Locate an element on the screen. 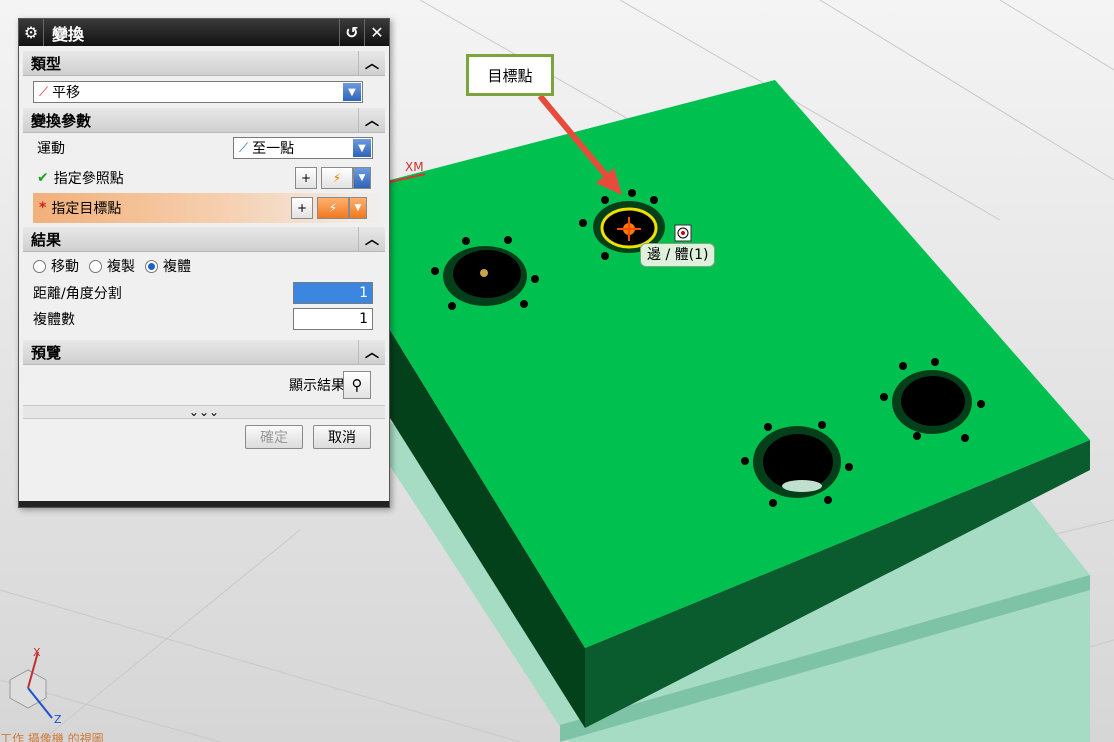  section-result-header: 結果 ︿ is located at coordinates (204, 239).